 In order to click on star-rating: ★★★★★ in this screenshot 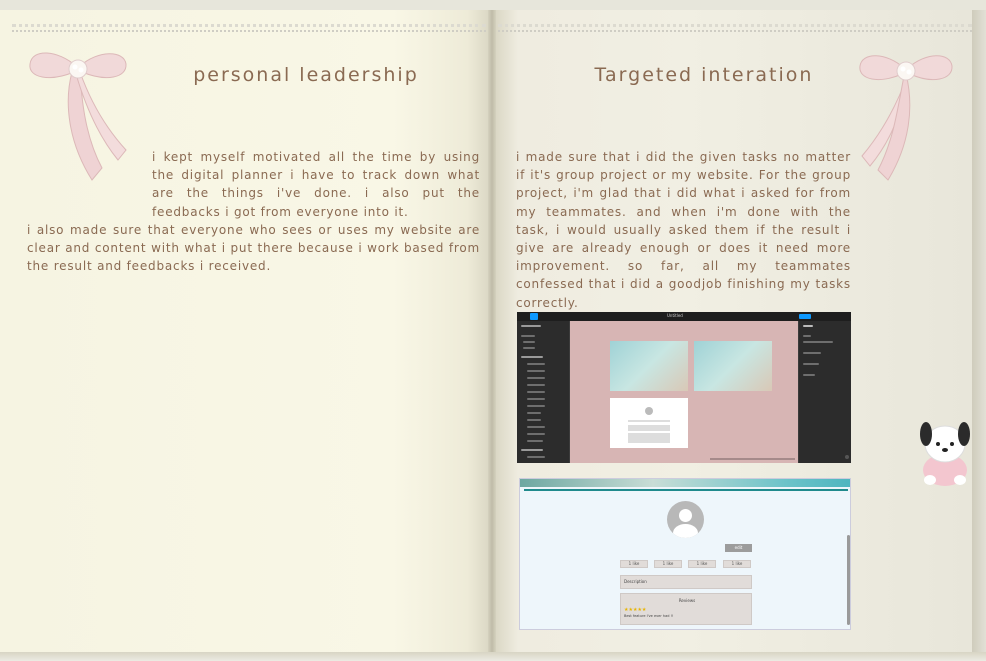, I will do `click(635, 610)`.